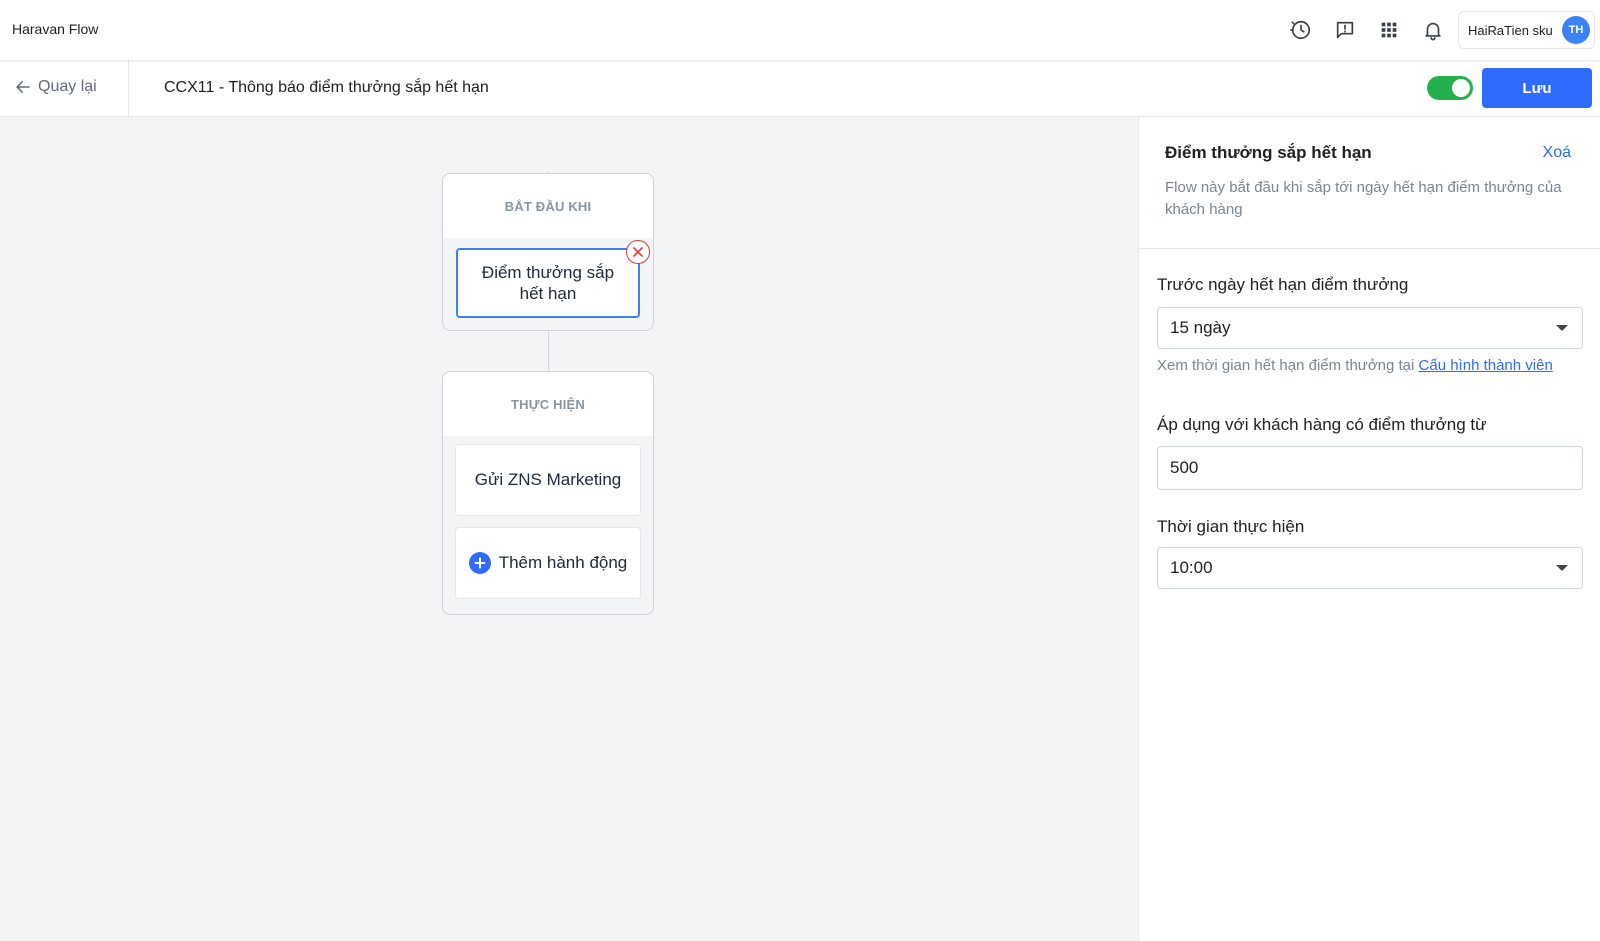 The height and width of the screenshot is (941, 1600). What do you see at coordinates (548, 283) in the screenshot?
I see `trigger-node-label: Điểm thưởng sắp hết hạn` at bounding box center [548, 283].